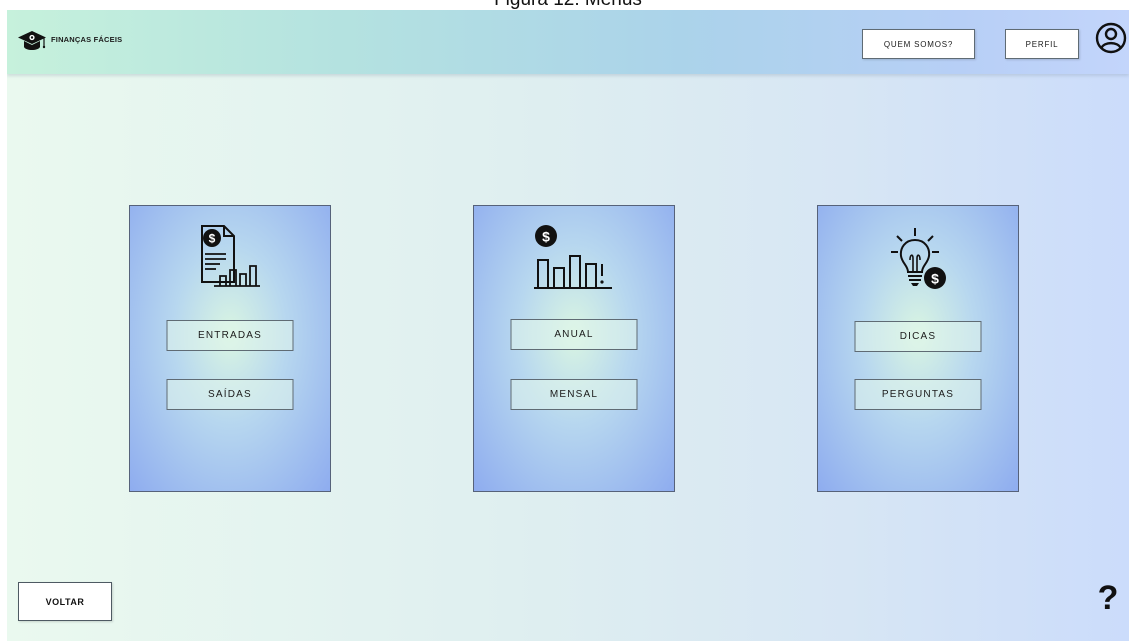  What do you see at coordinates (574, 334) in the screenshot?
I see `annual-button: ANUAL` at bounding box center [574, 334].